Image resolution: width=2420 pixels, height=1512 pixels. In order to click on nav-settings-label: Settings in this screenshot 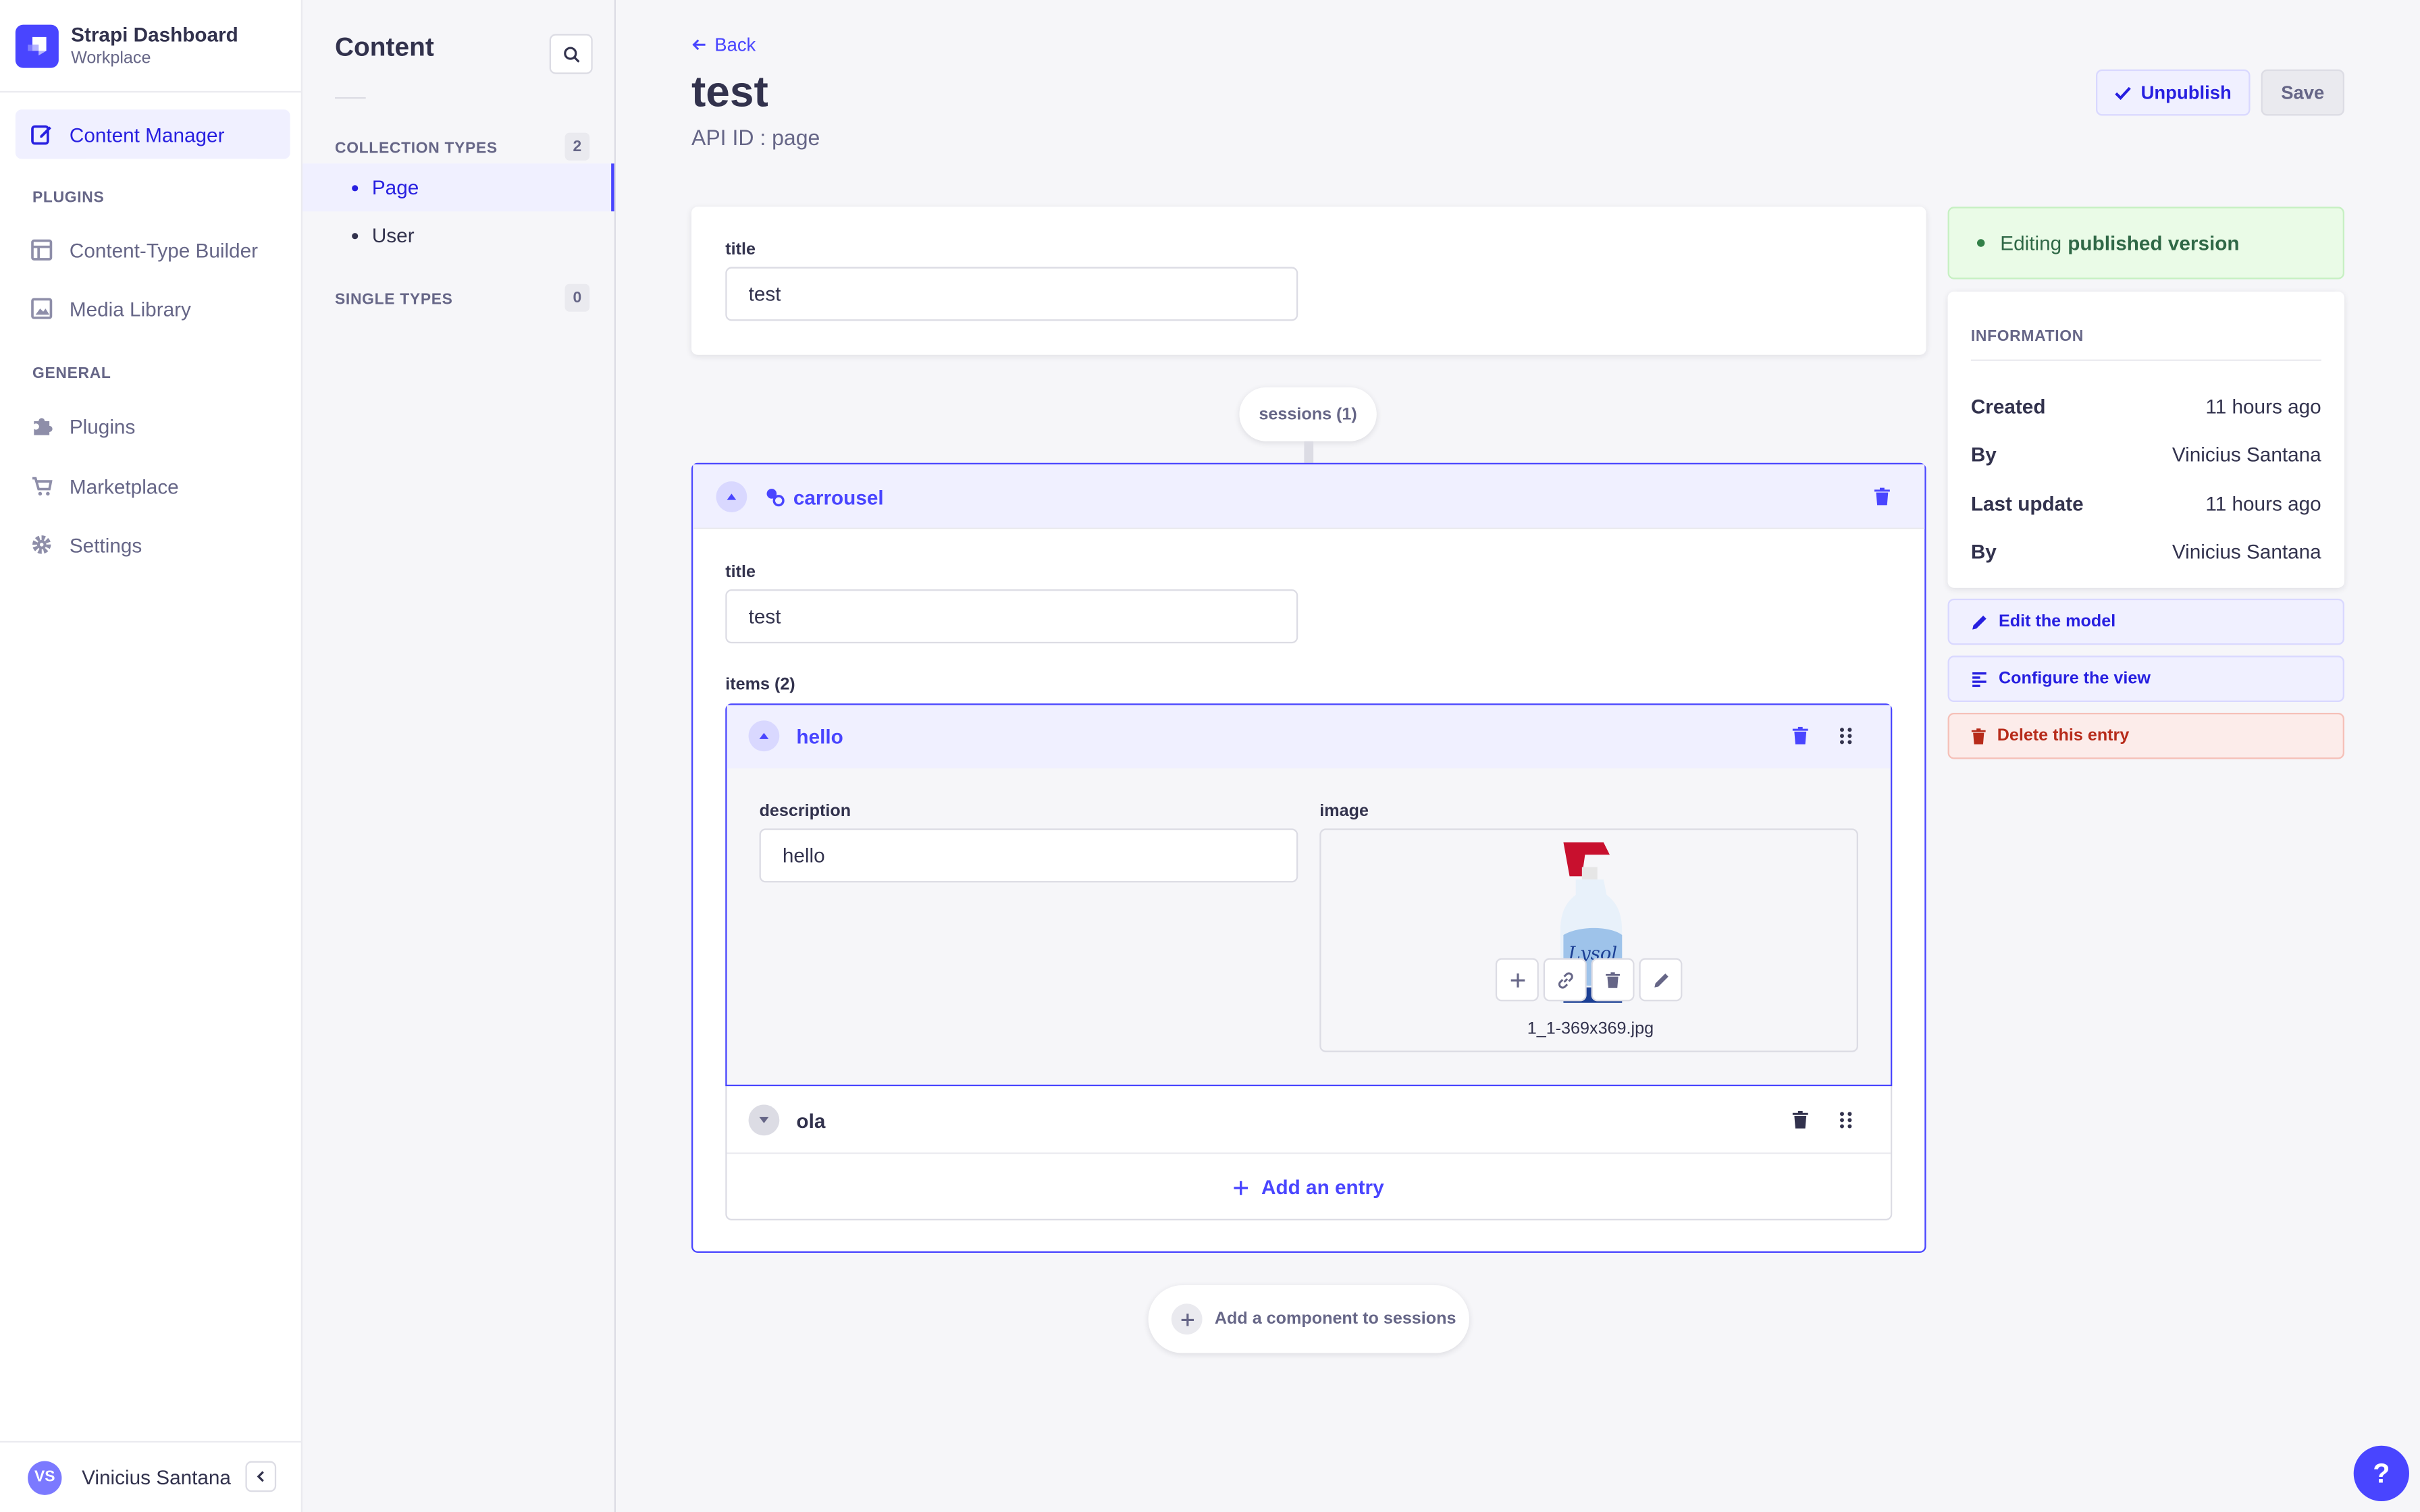, I will do `click(105, 544)`.